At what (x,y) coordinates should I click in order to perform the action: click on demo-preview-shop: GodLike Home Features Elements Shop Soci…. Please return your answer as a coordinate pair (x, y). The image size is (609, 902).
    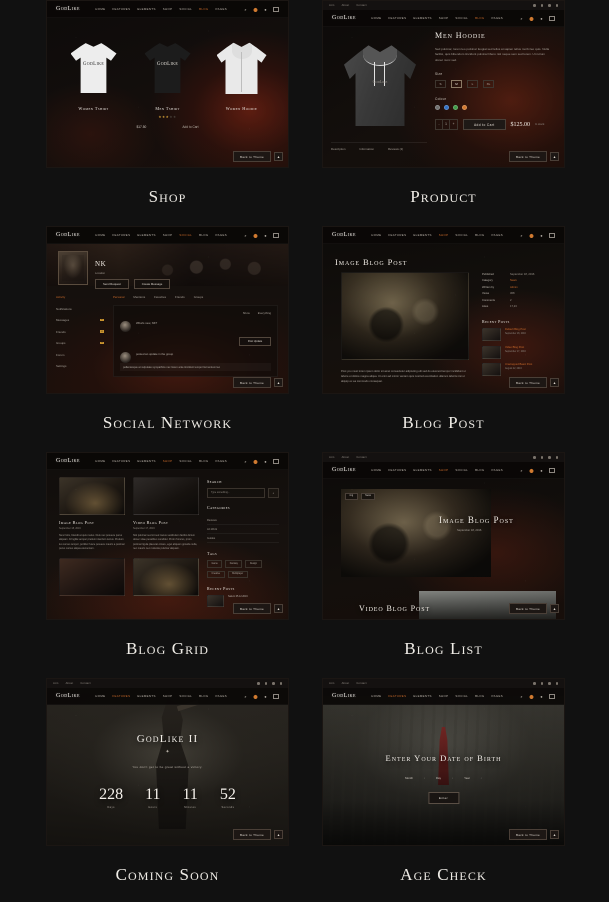
    Looking at the image, I should click on (167, 84).